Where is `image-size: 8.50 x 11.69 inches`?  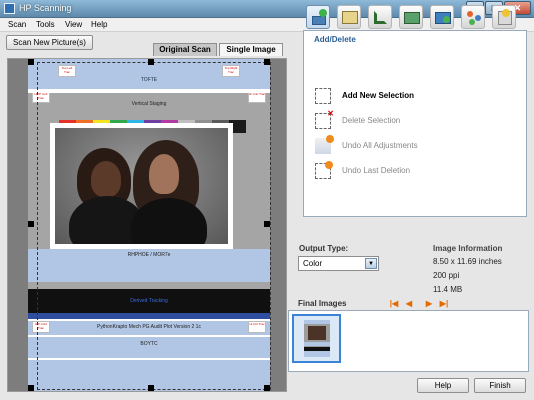 image-size: 8.50 x 11.69 inches is located at coordinates (467, 261).